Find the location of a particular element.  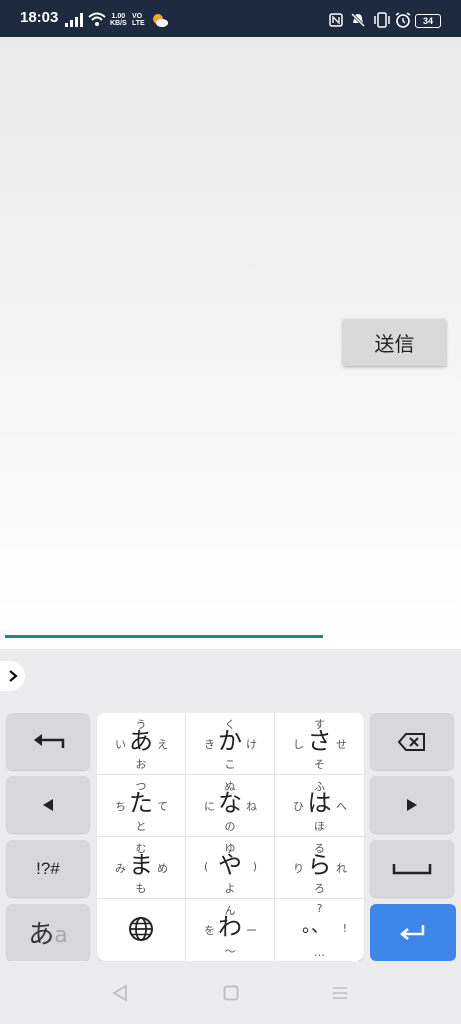

key-a-row: う い あ え お is located at coordinates (141, 744).